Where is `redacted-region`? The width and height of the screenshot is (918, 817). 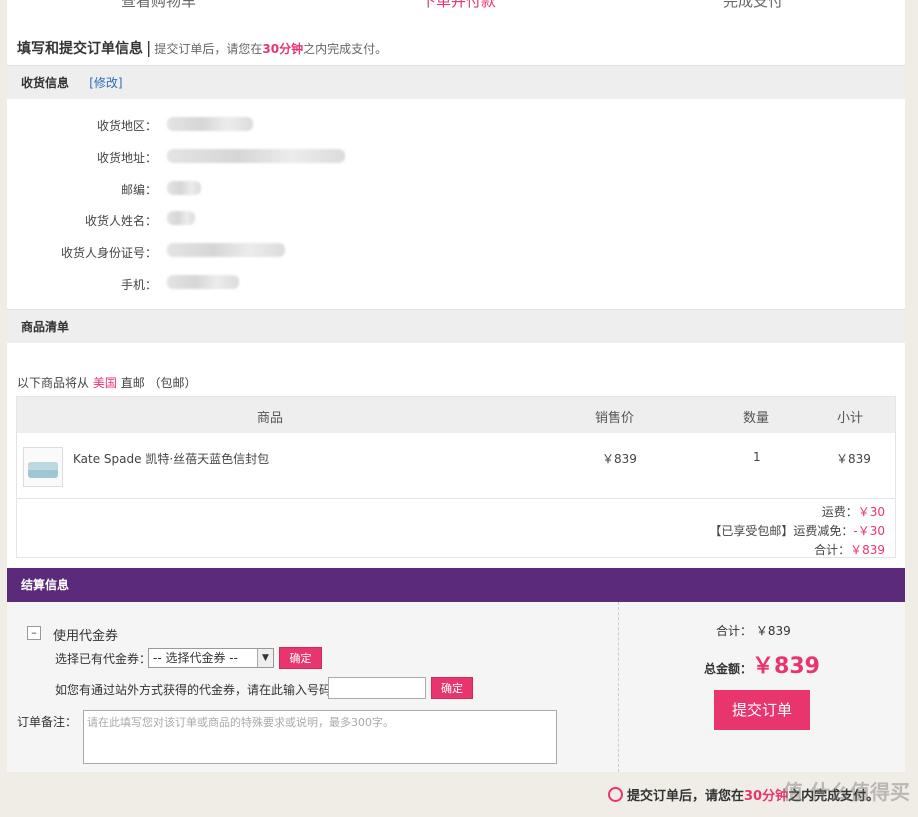 redacted-region is located at coordinates (210, 124).